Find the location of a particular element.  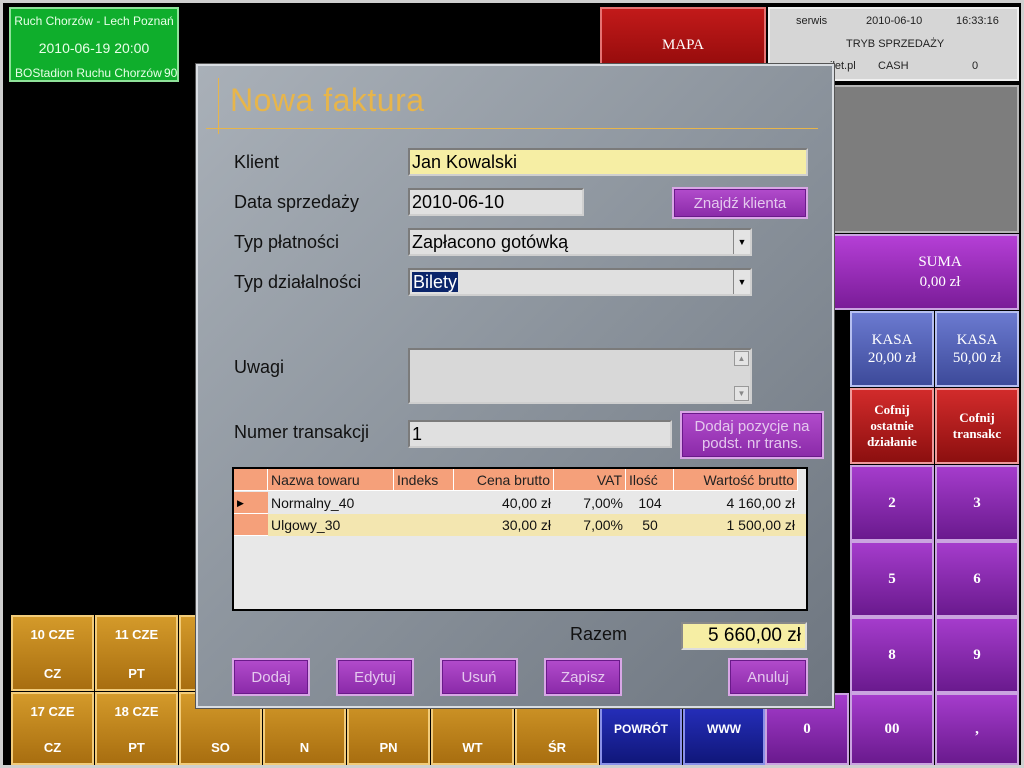

key-9: 9 is located at coordinates (977, 655).